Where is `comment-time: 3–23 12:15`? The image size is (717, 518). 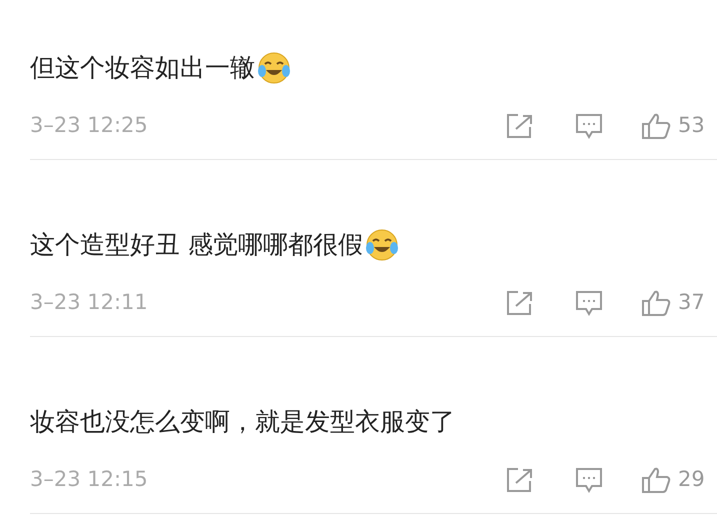
comment-time: 3–23 12:15 is located at coordinates (89, 480).